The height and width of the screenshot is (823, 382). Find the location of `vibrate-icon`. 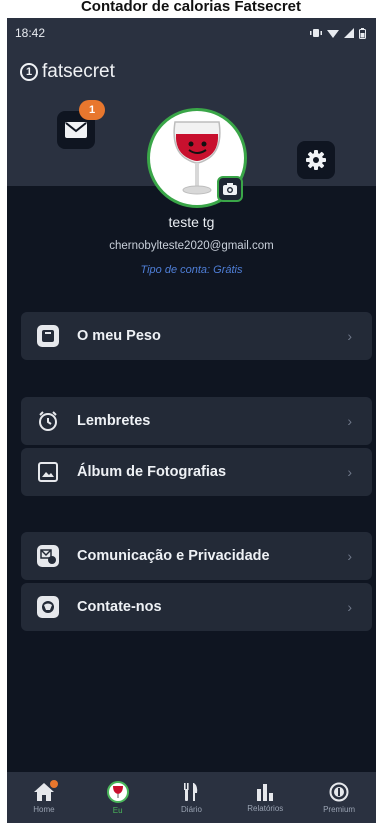

vibrate-icon is located at coordinates (316, 33).